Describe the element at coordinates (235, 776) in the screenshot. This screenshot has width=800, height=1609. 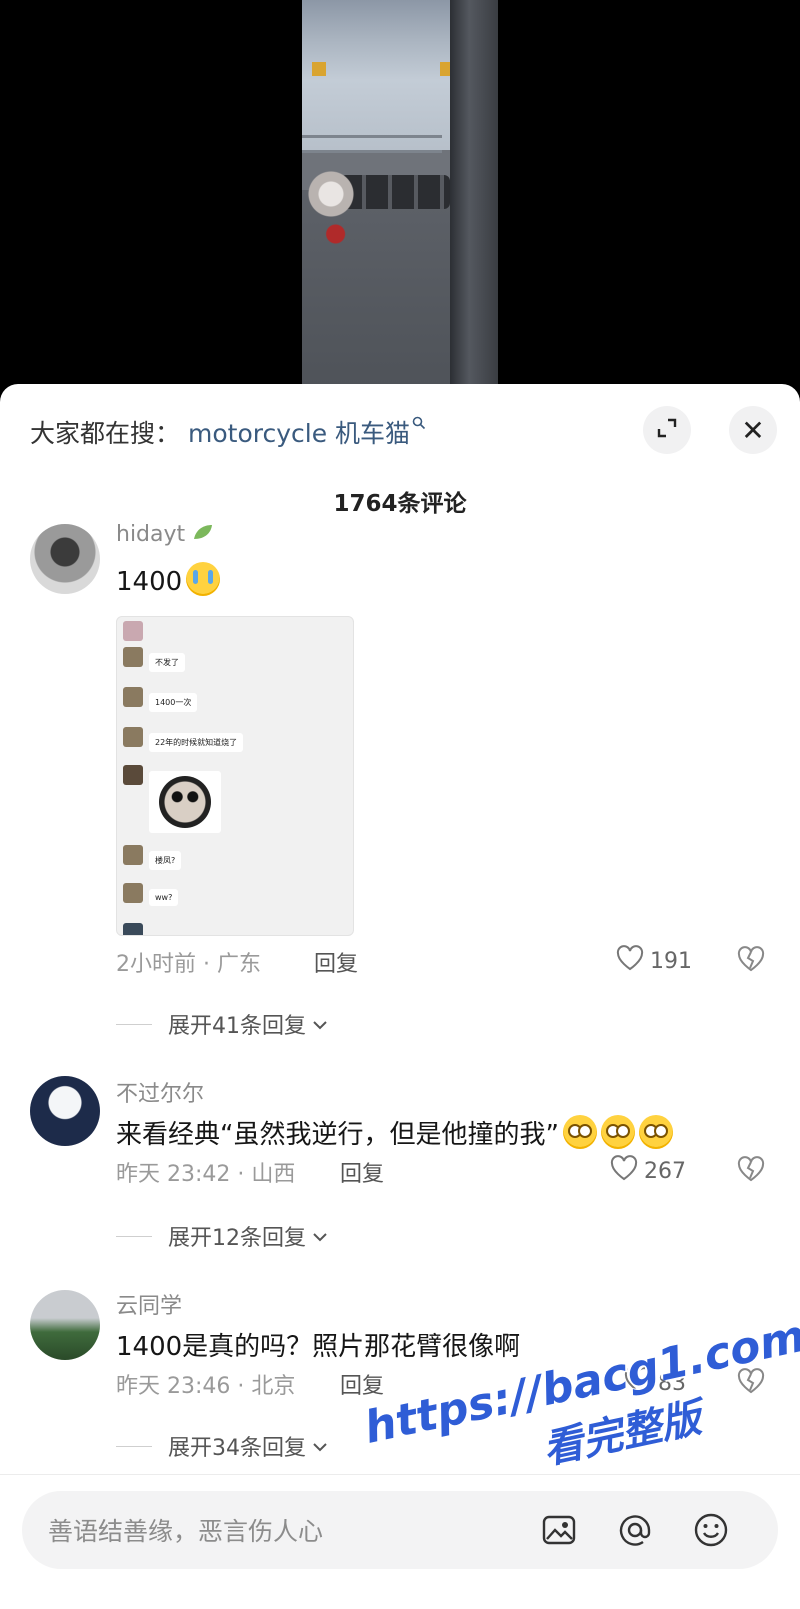
I see `comment-image: 不发了 1400一次 22年的时候就知道烧了 楼凤? ww?` at that location.